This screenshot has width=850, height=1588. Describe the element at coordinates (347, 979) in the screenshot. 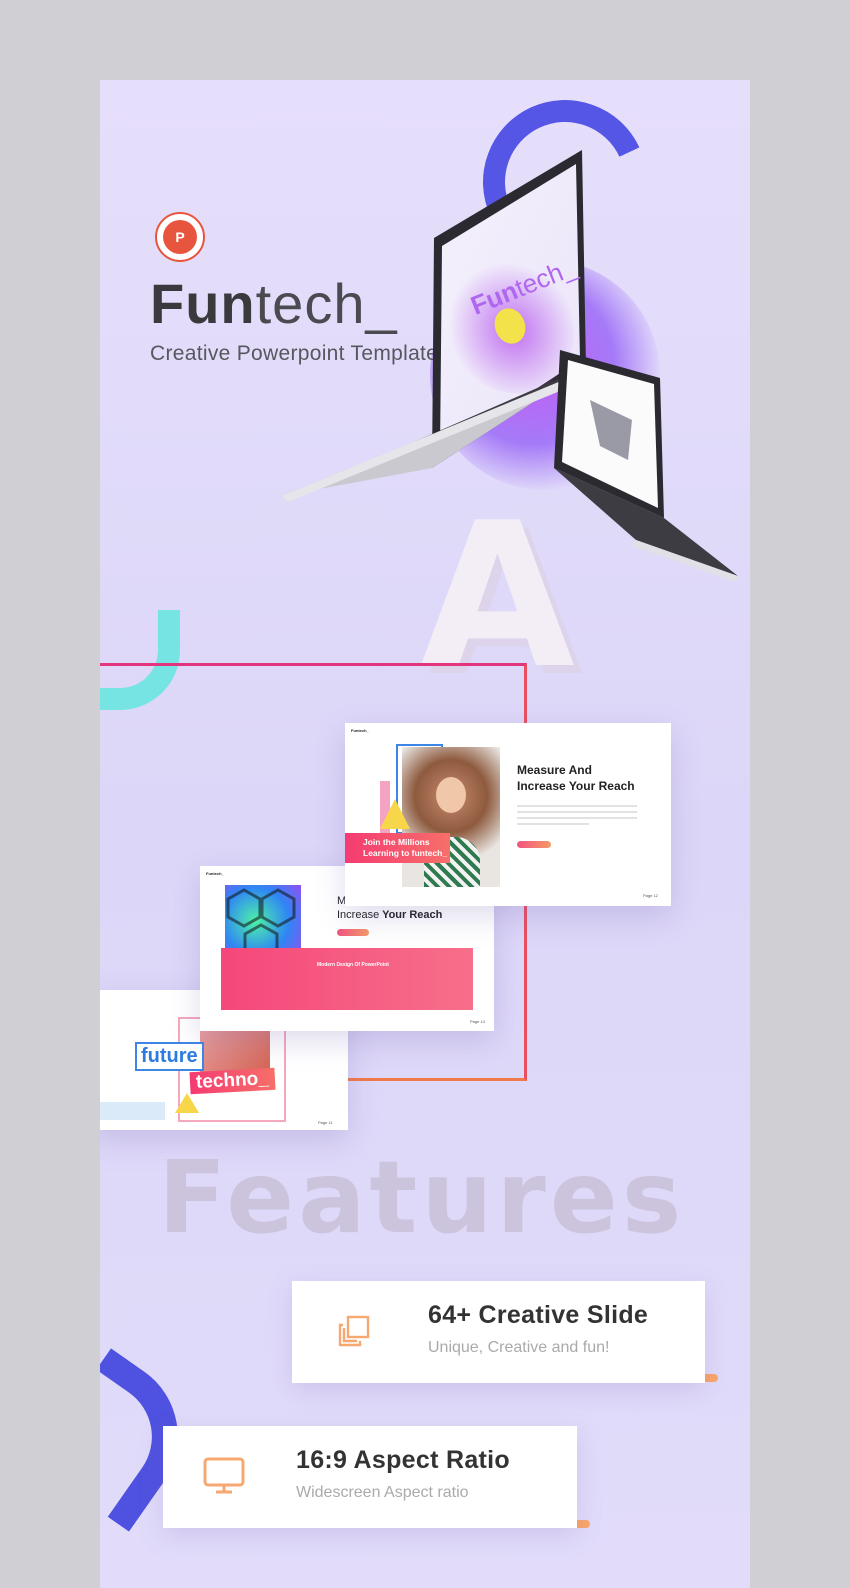

I see `slide-b-pink-box: Modern Design Of PowerPoint` at that location.